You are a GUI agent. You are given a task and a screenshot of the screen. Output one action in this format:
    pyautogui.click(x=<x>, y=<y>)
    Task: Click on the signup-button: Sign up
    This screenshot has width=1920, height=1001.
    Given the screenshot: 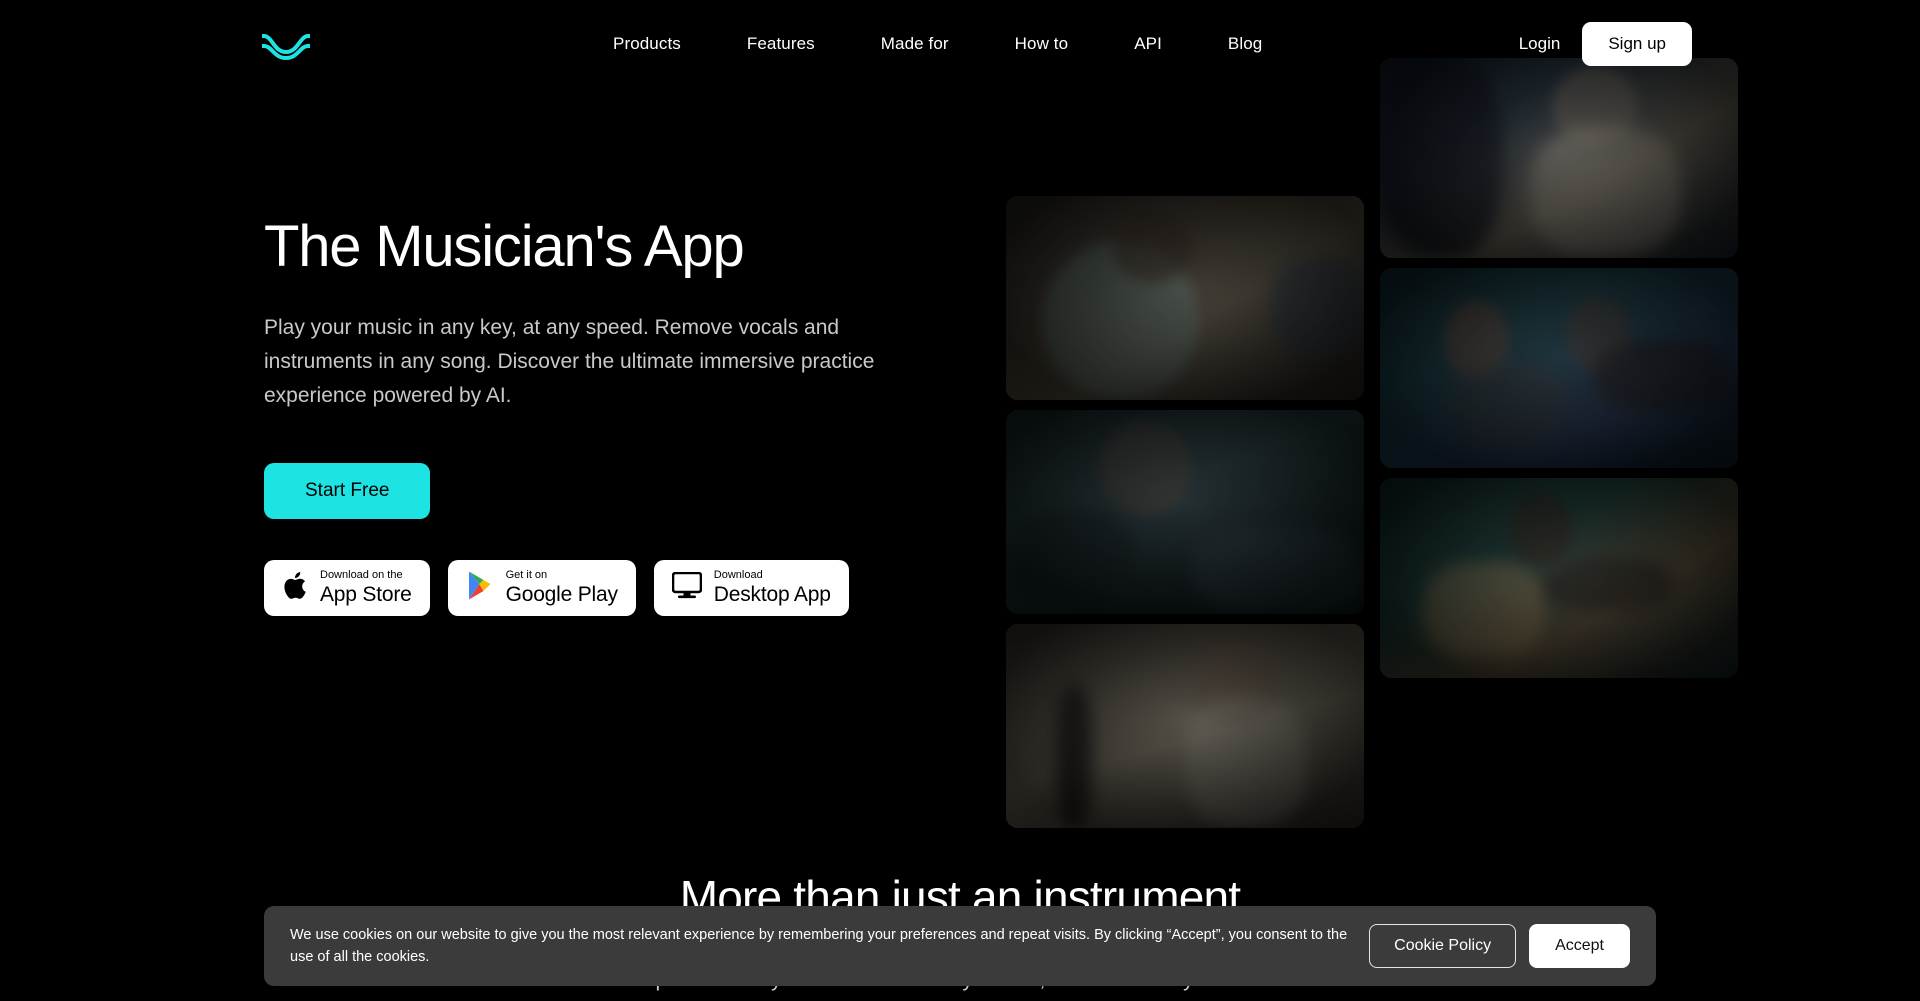 What is the action you would take?
    pyautogui.click(x=1637, y=44)
    